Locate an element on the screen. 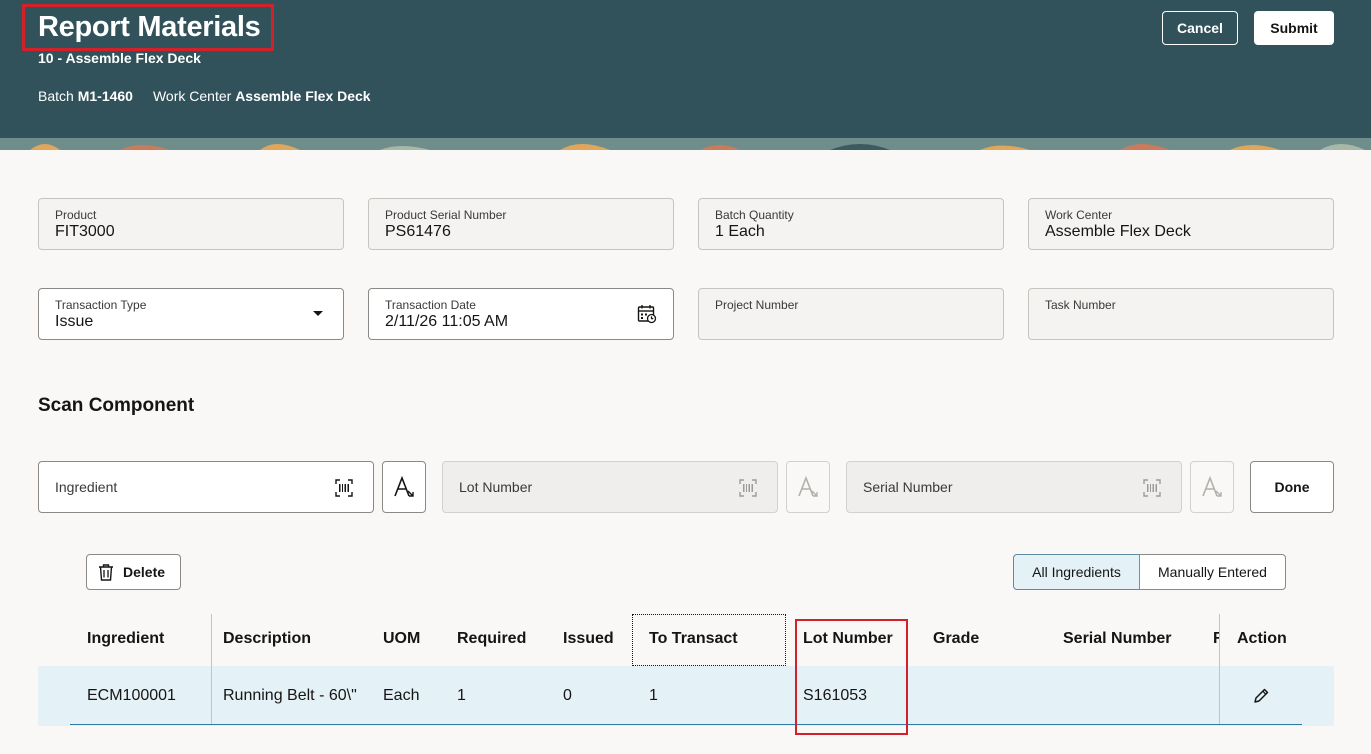 The image size is (1371, 754). edit-pencil-icon is located at coordinates (1261, 696).